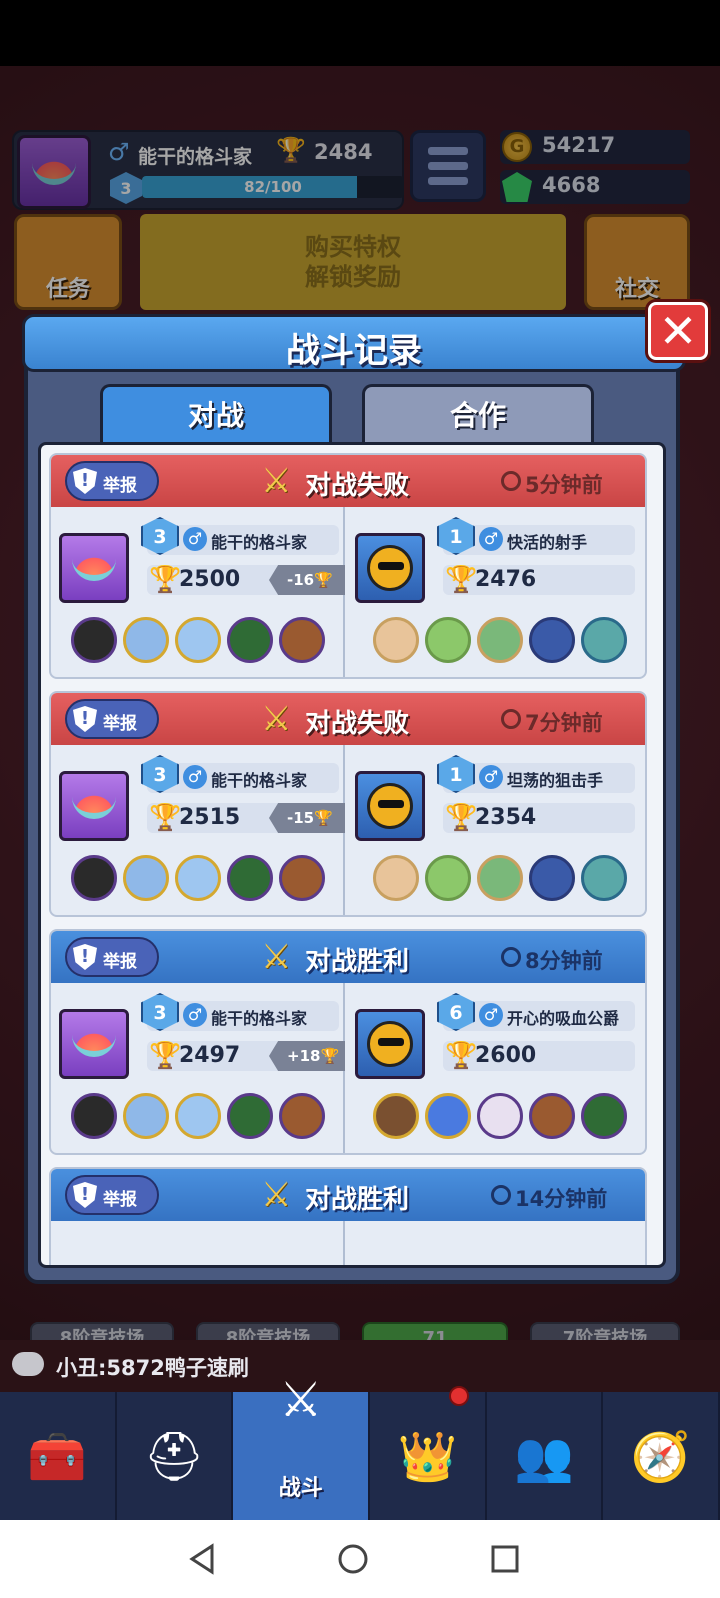 The width and height of the screenshot is (720, 1598). Describe the element at coordinates (555, 780) in the screenshot. I see `opponent-name: 坦荡的狙击手` at that location.